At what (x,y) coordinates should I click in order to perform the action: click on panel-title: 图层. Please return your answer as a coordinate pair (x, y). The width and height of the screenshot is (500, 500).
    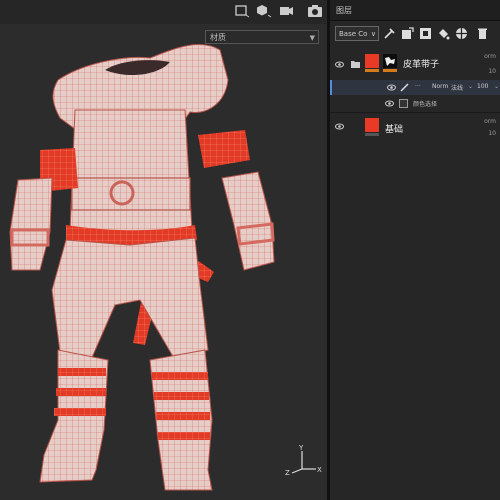
    Looking at the image, I should click on (344, 10).